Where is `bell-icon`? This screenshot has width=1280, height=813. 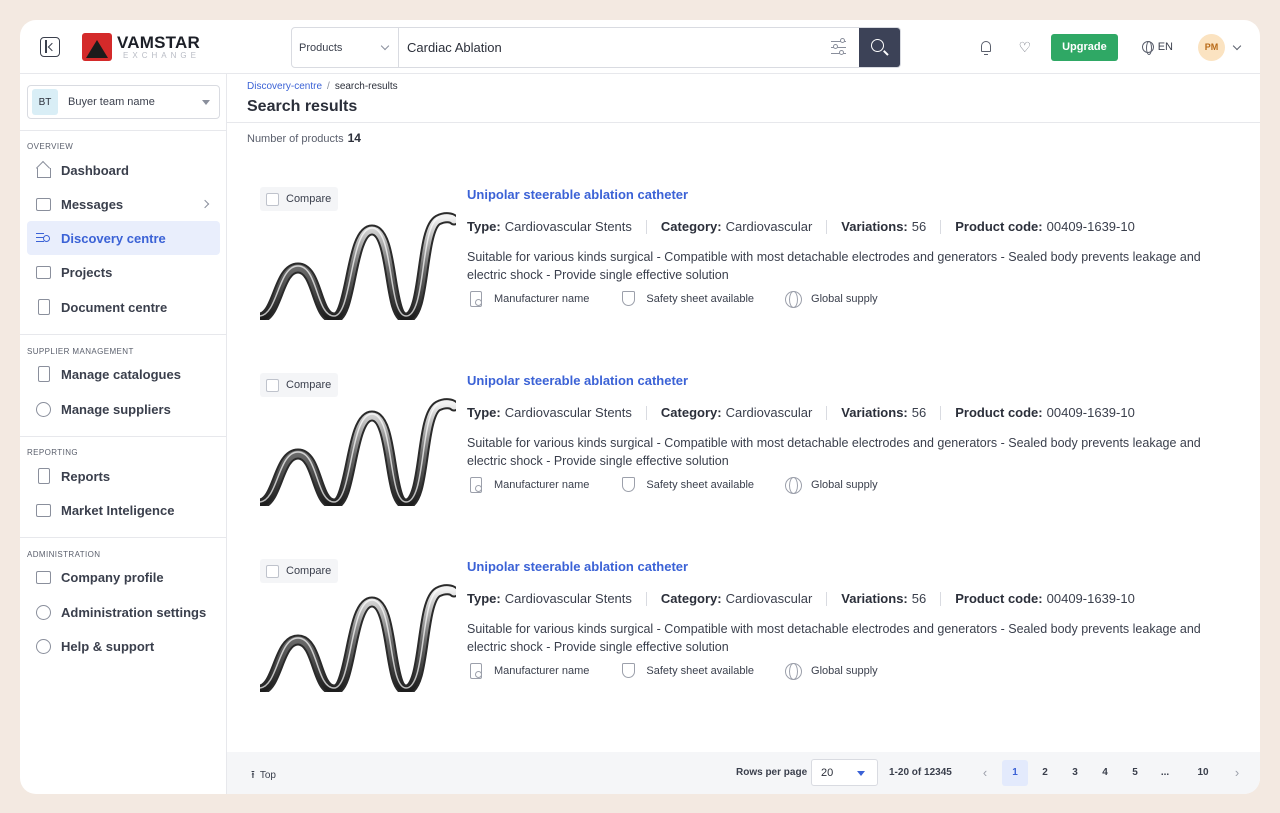 bell-icon is located at coordinates (986, 47).